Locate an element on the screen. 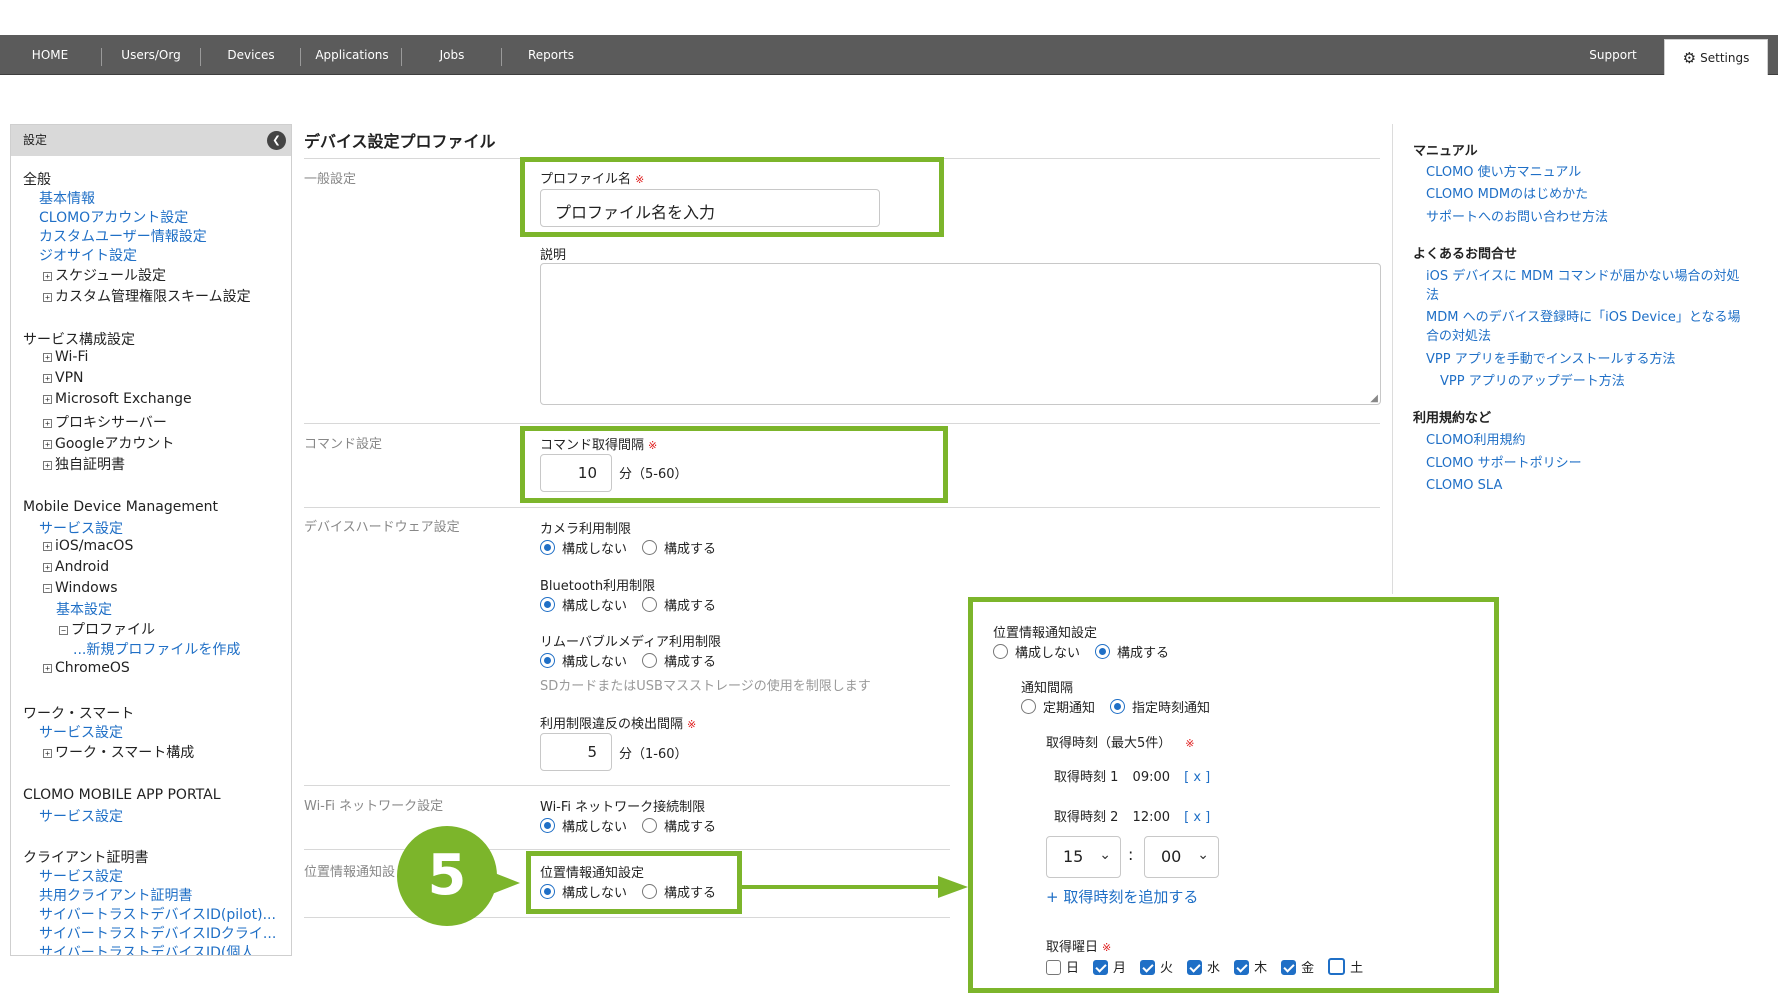 This screenshot has width=1778, height=1000. scheduled-notify-radio is located at coordinates (1118, 706).